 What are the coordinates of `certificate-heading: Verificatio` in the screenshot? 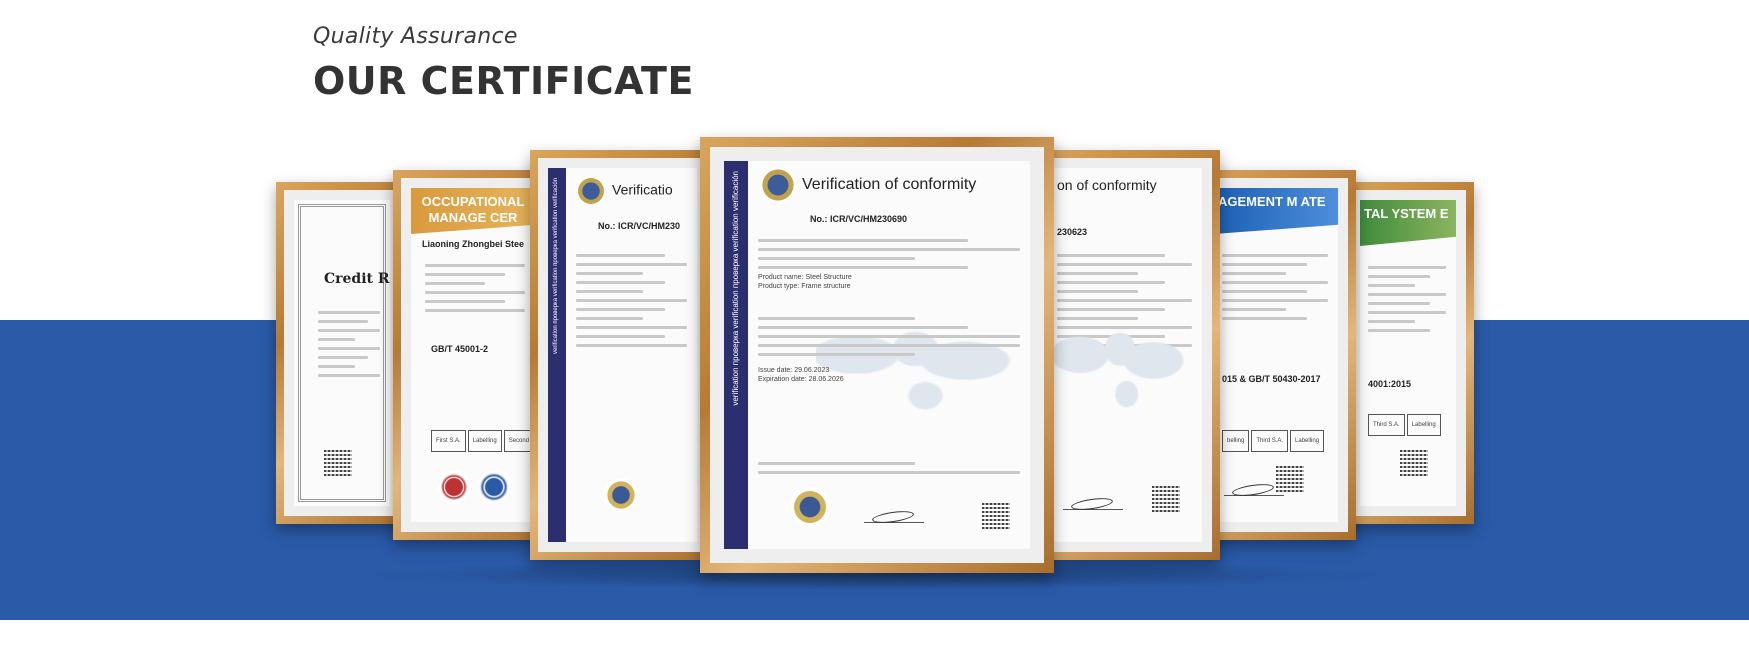 It's located at (633, 191).